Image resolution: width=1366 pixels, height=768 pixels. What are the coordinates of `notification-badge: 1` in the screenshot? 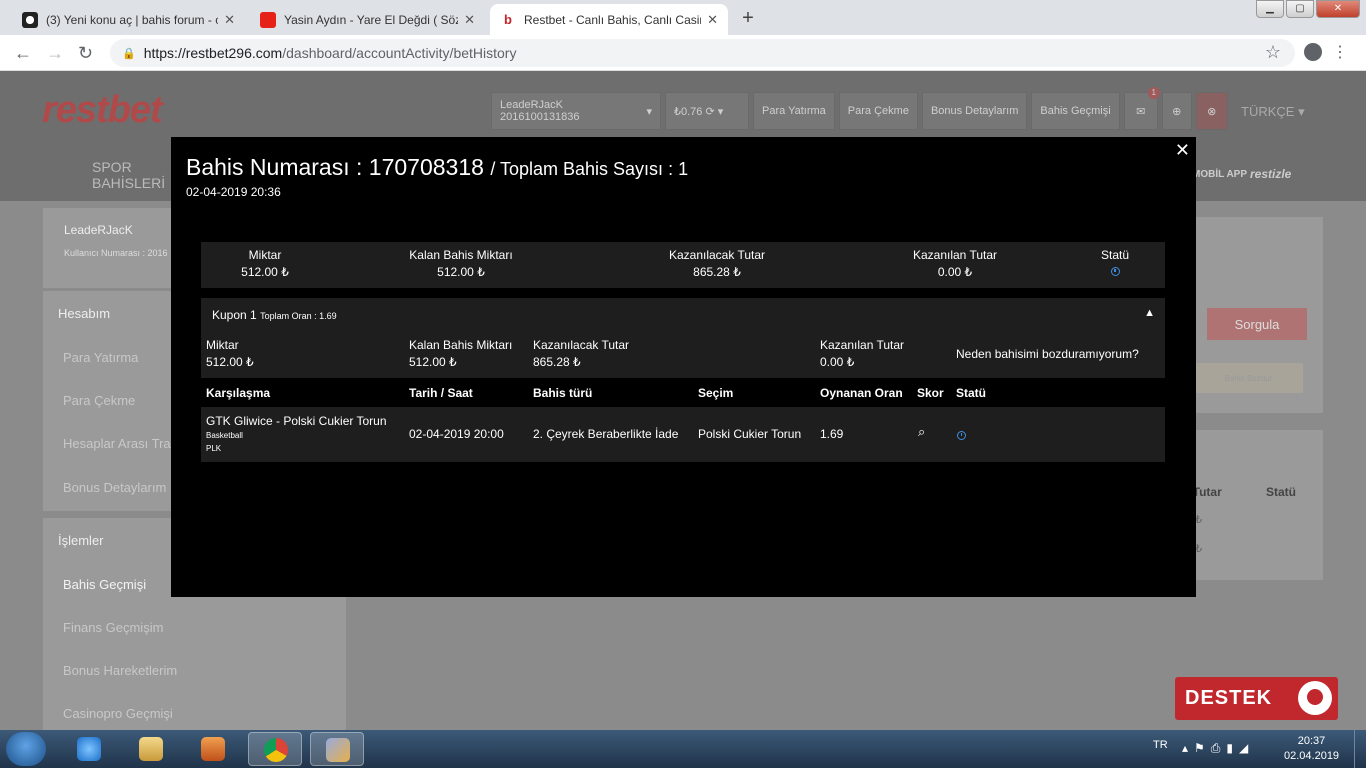 It's located at (1153, 93).